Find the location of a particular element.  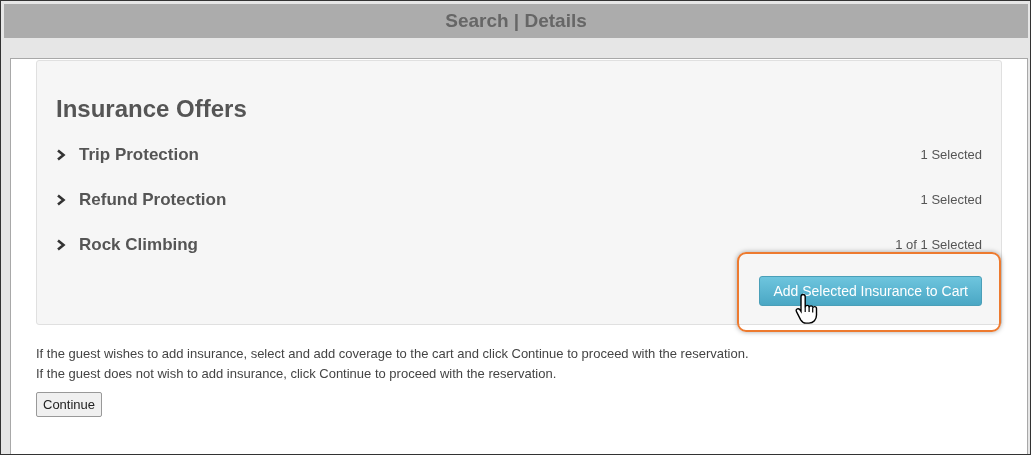

instruction-text: If the guest wishes to add insurance, select and add coverage to the cart and click Continue to proceed with the reservation. is located at coordinates (393, 353).